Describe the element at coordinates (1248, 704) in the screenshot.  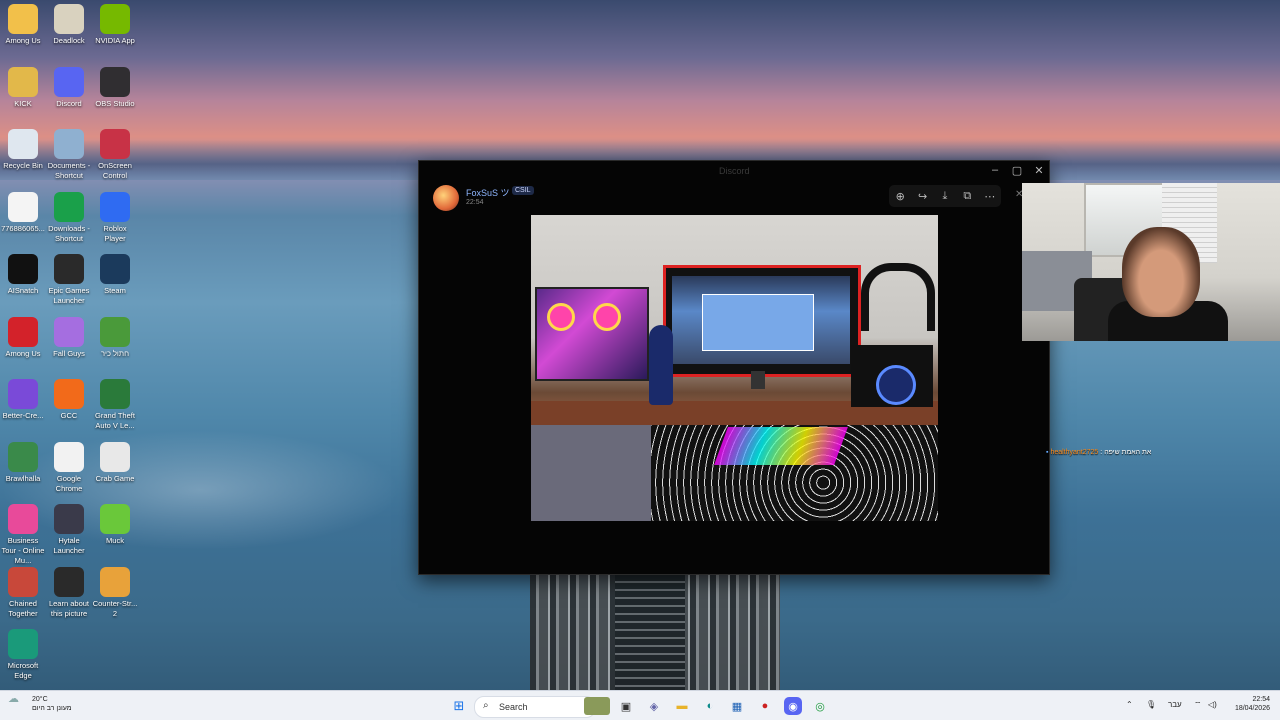
I see `clock: 22:54 18/04/2026` at that location.